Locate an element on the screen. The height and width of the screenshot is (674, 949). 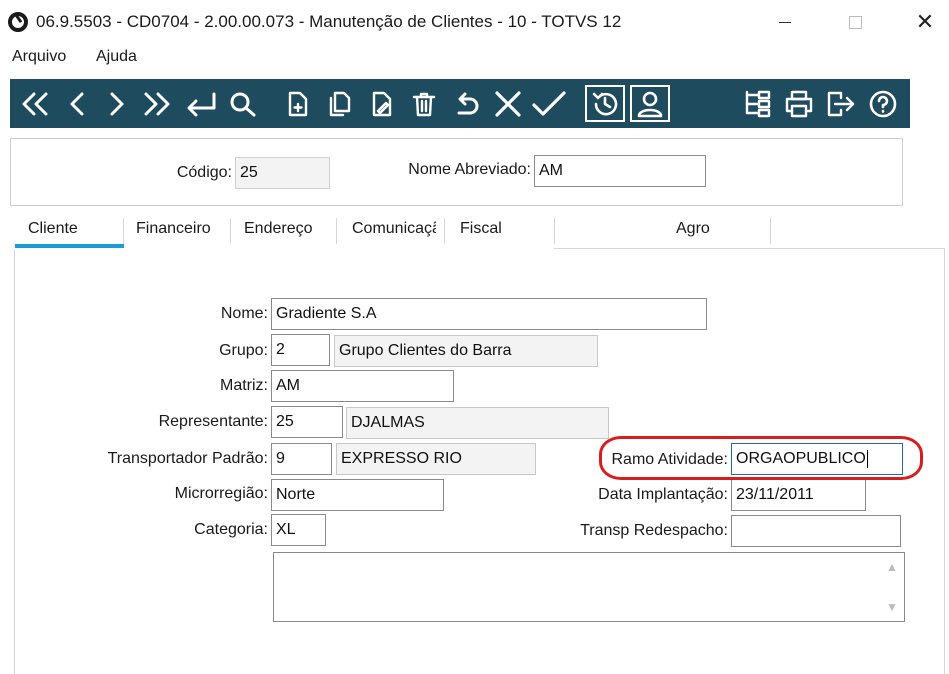
edit-icon is located at coordinates (382, 103).